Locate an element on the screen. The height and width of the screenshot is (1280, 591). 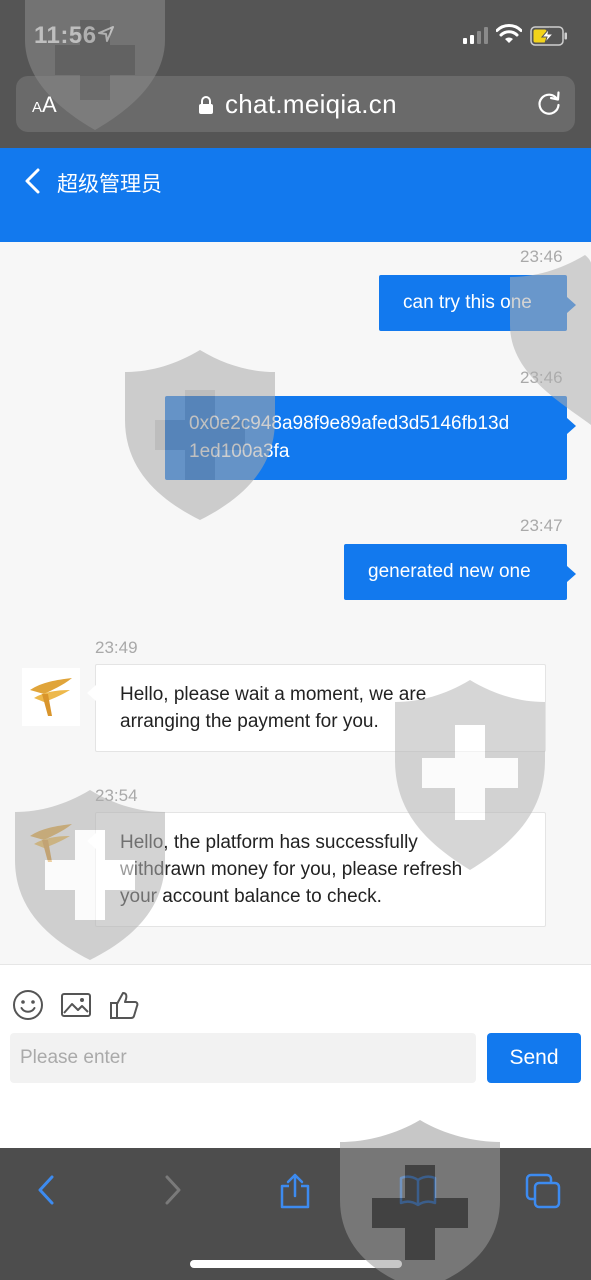
url-text: chat.meiqia.cn is located at coordinates (311, 104).